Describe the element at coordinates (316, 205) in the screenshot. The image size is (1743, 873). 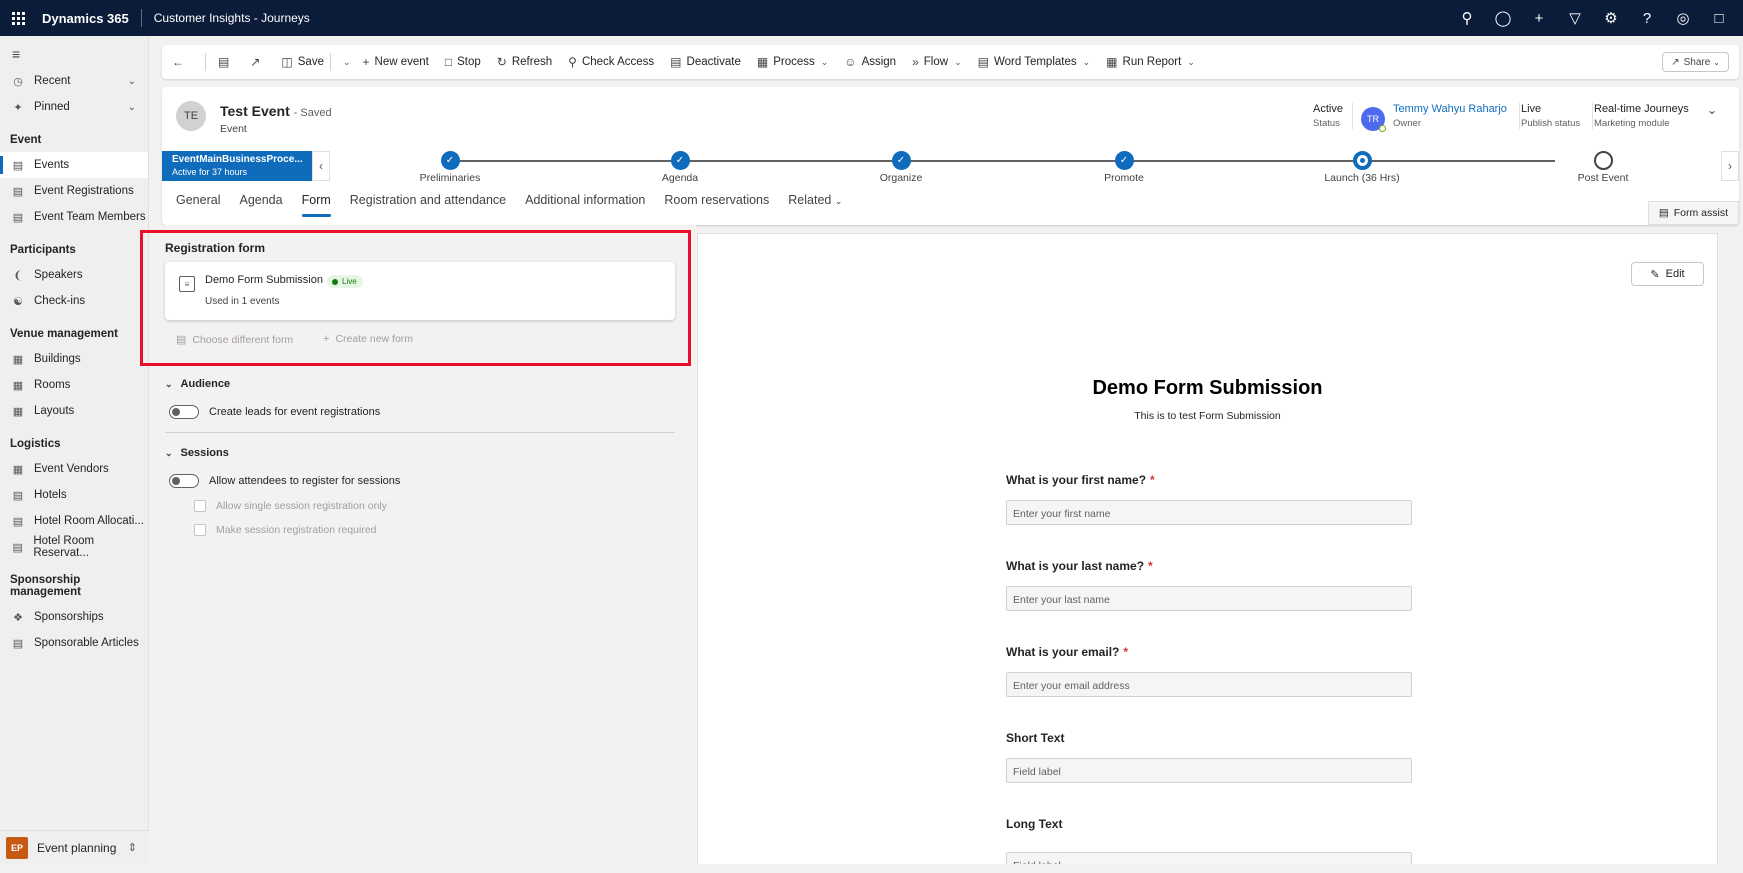
I see `tab-form: Form` at that location.